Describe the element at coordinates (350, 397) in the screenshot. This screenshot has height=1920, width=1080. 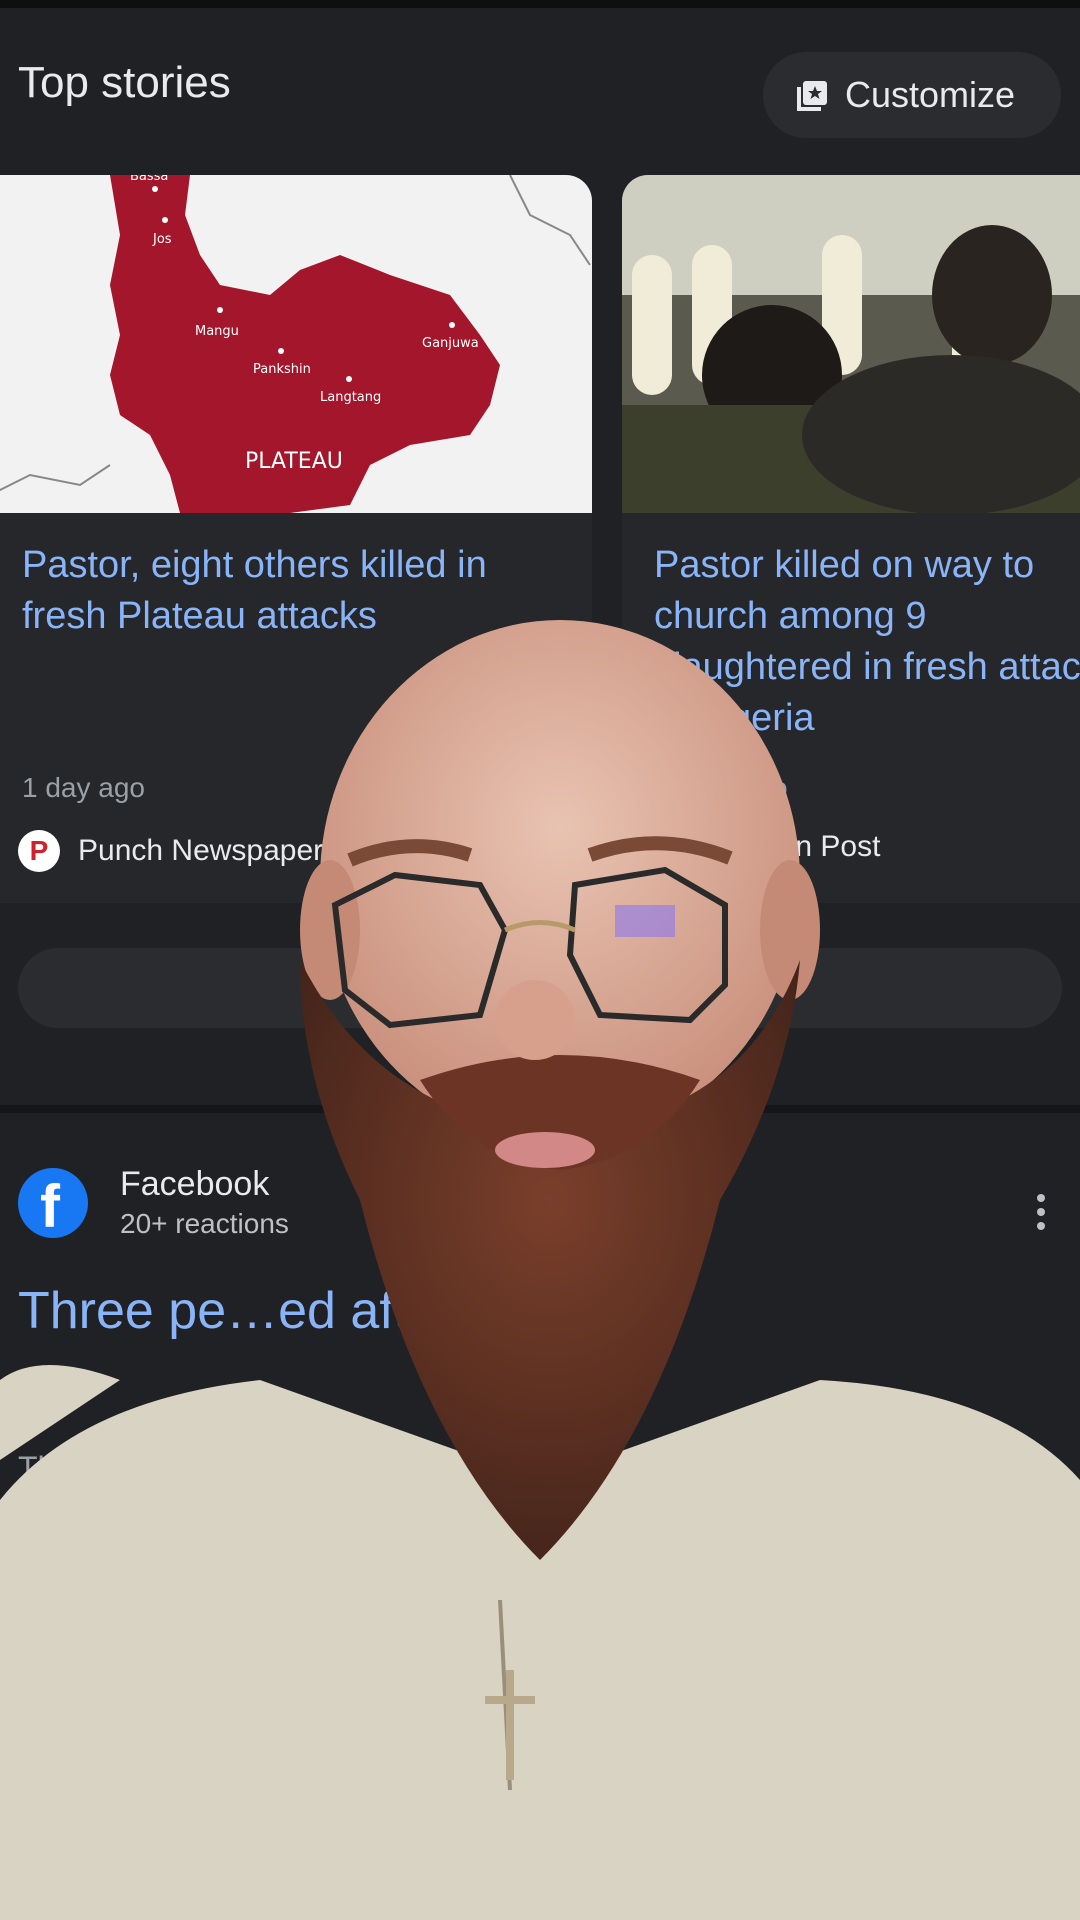
I see `map-label-langtang: Langtang` at that location.